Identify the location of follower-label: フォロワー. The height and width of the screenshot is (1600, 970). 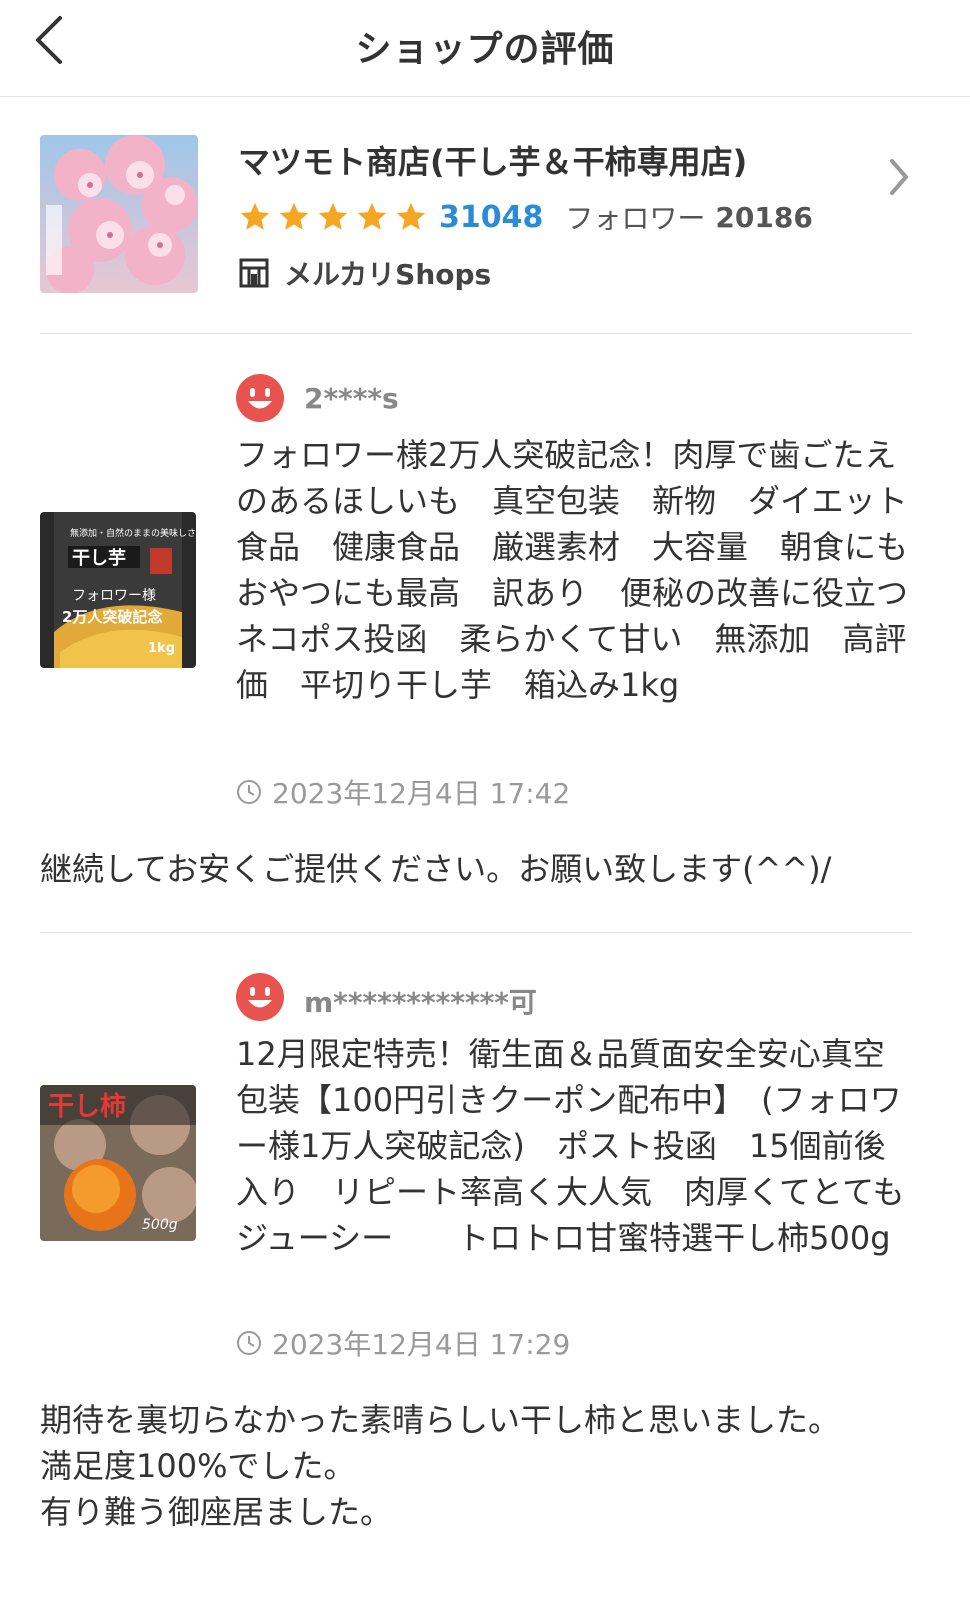
(635, 218).